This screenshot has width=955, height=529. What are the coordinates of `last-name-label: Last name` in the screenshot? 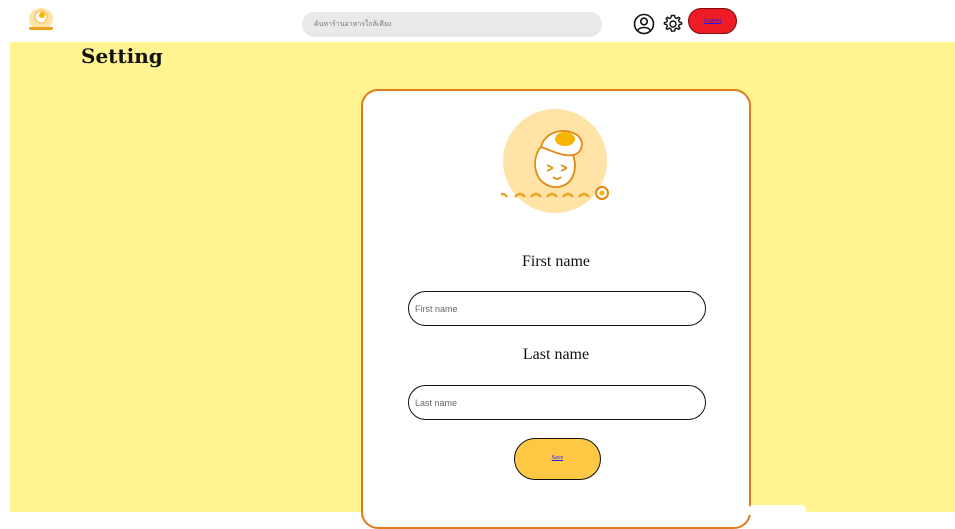 It's located at (556, 354).